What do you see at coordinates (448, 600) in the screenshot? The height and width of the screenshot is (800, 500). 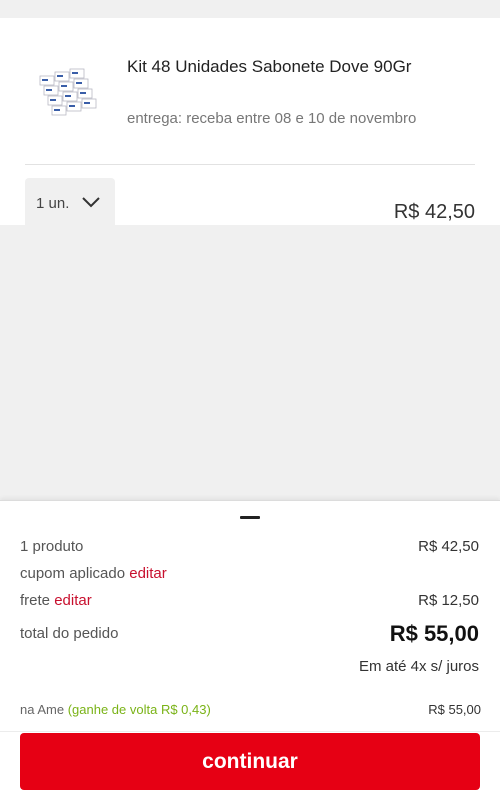 I see `shipping-value: R$ 12,50` at bounding box center [448, 600].